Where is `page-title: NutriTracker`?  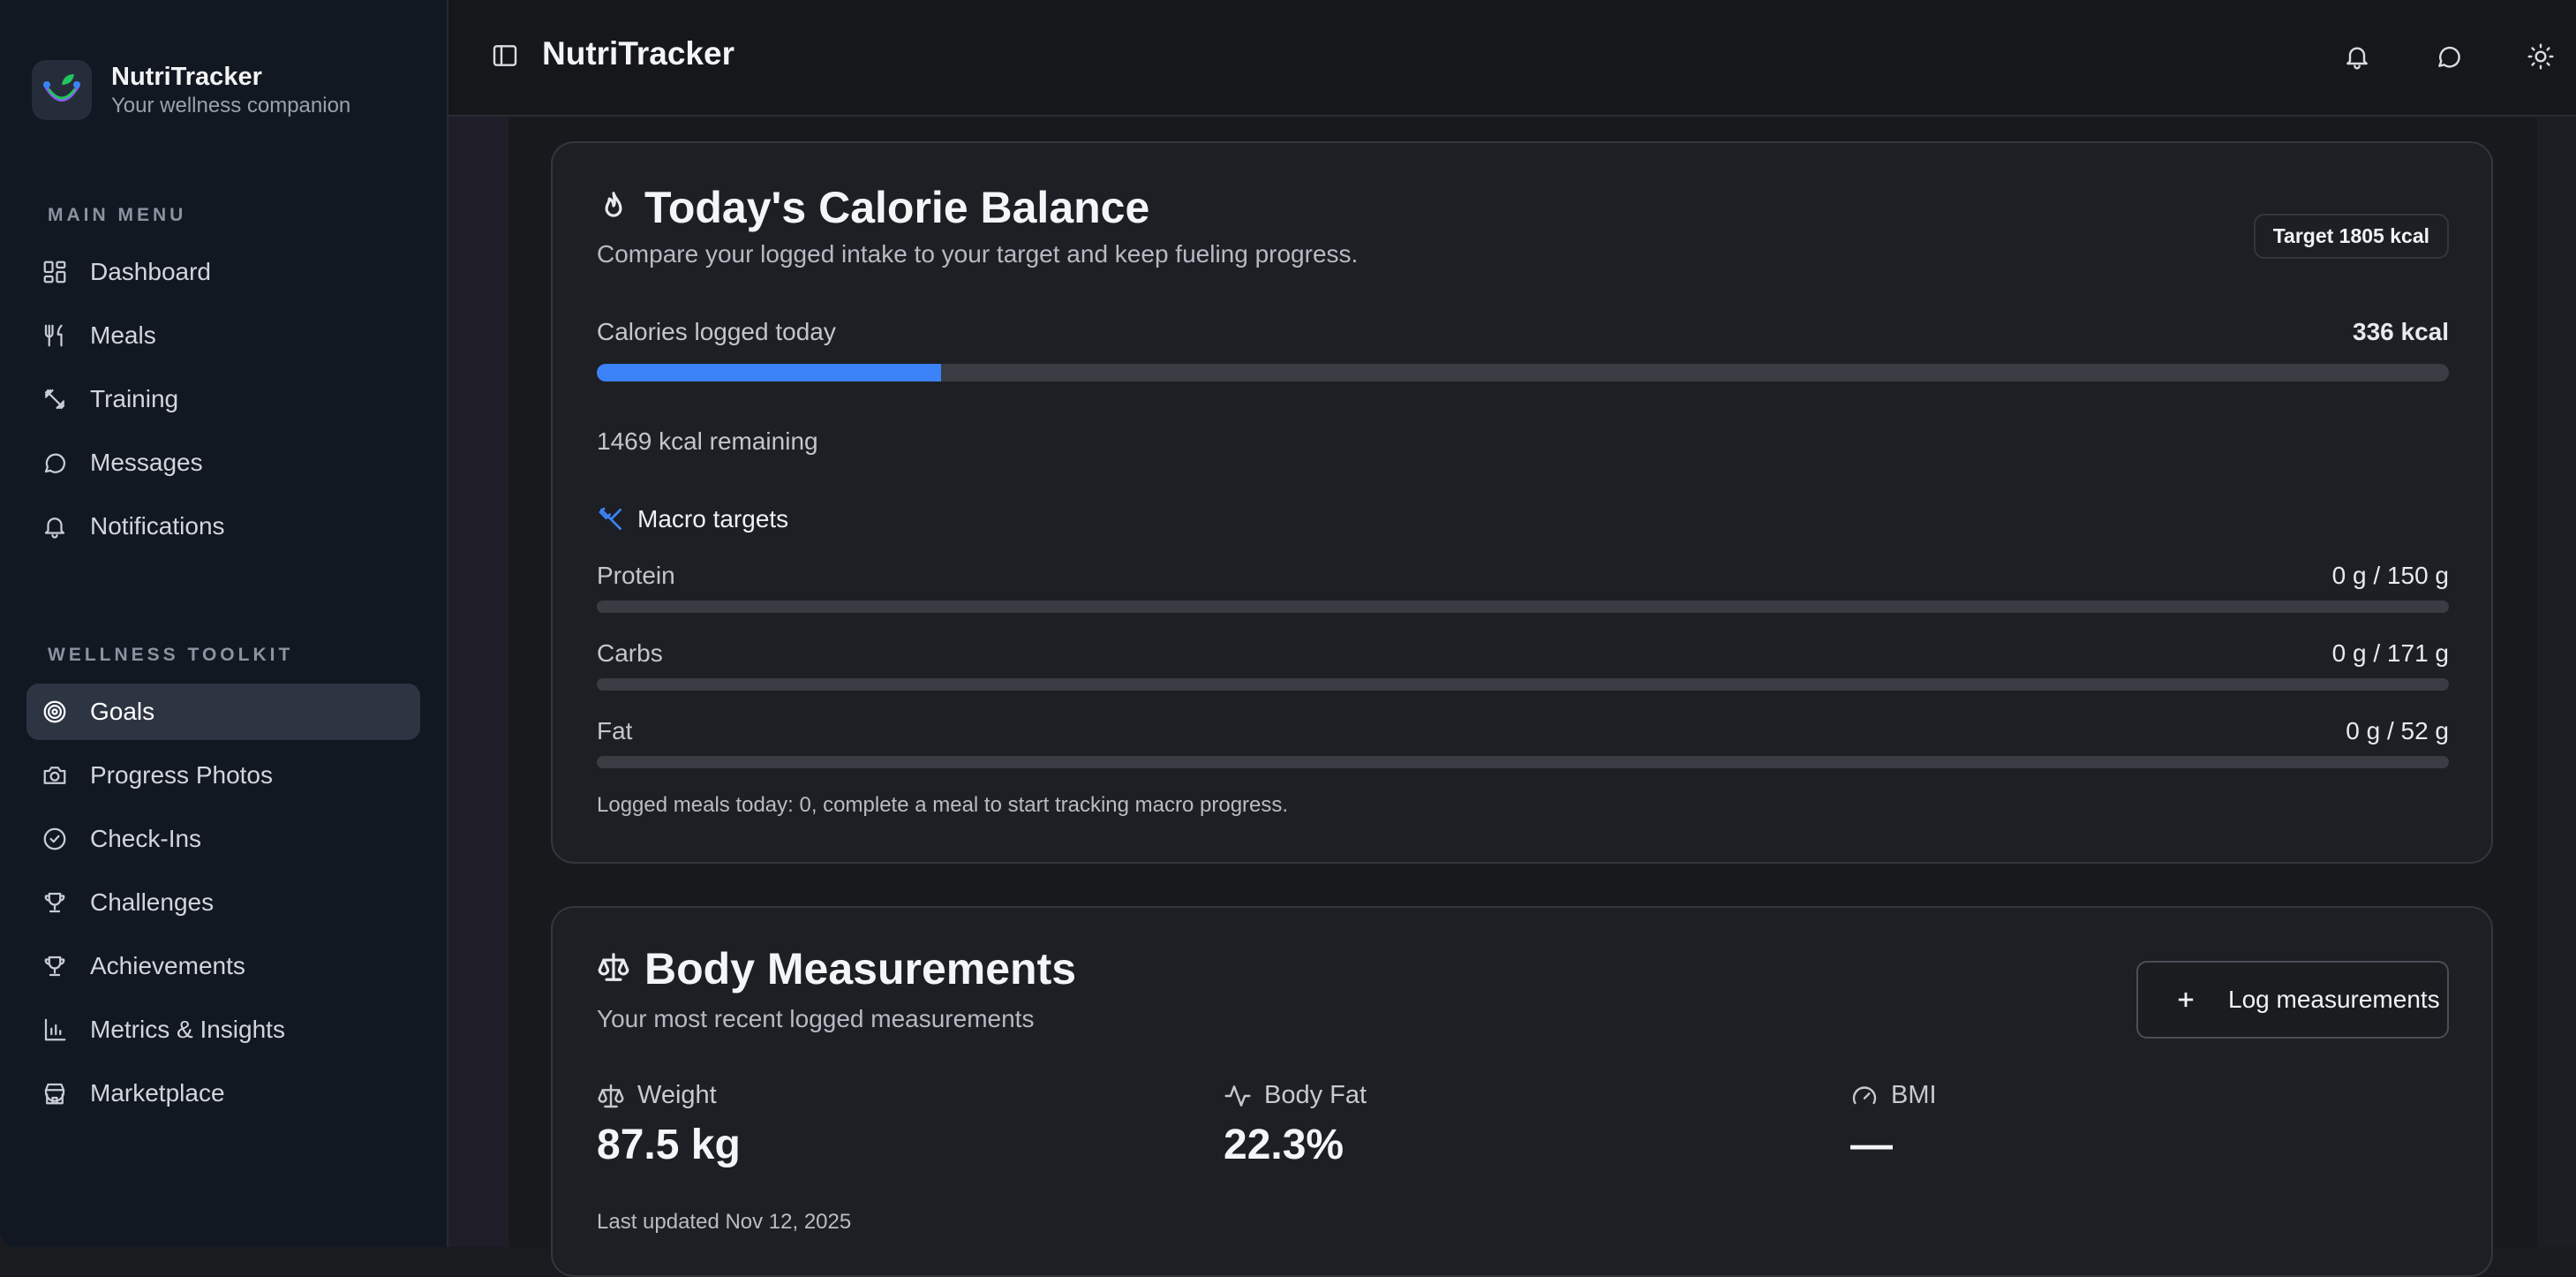 page-title: NutriTracker is located at coordinates (638, 53).